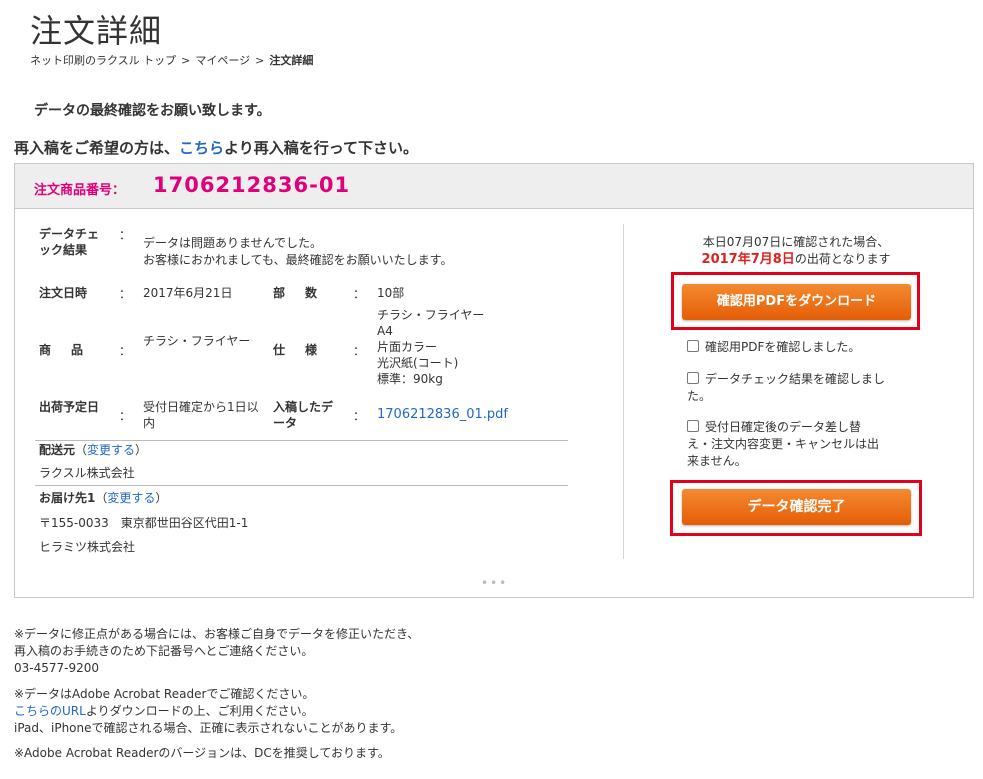  I want to click on quantity-value: 10部, so click(391, 293).